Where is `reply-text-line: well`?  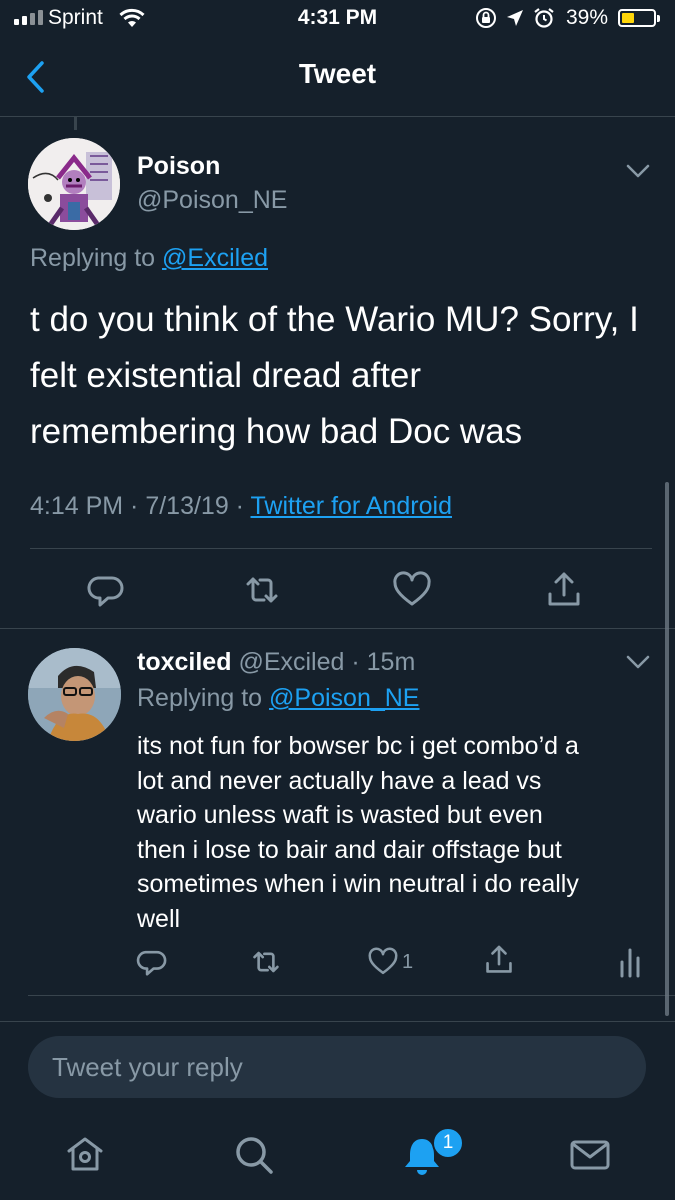 reply-text-line: well is located at coordinates (159, 918).